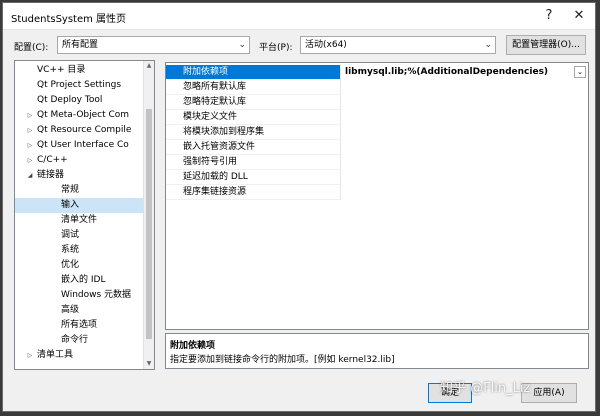 Image resolution: width=600 pixels, height=416 pixels. What do you see at coordinates (69, 19) in the screenshot?
I see `window-title: StudentsSystem 属性页` at bounding box center [69, 19].